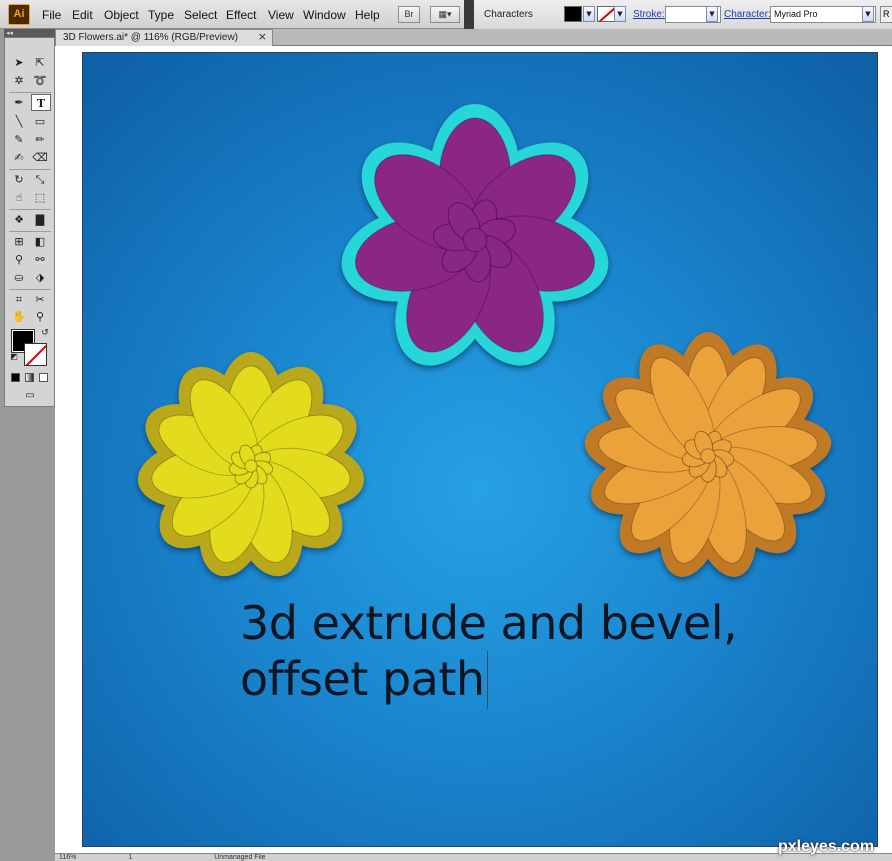 The width and height of the screenshot is (892, 861). Describe the element at coordinates (712, 14) in the screenshot. I see `stroke-weight-dropdown-arrow: ▼` at that location.